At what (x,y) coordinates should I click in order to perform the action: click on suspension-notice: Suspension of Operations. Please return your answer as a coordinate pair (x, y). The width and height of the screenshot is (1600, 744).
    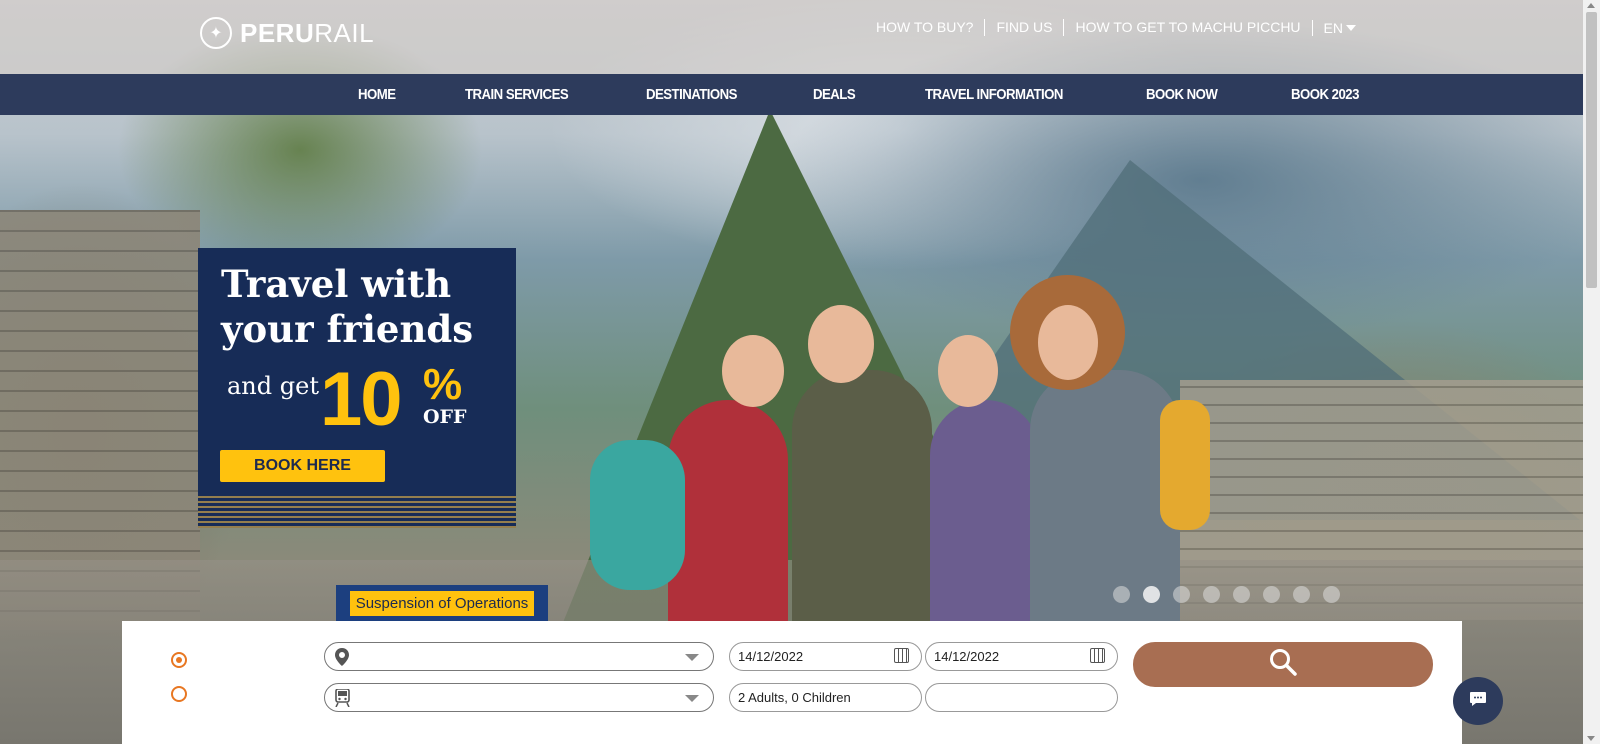
    Looking at the image, I should click on (442, 603).